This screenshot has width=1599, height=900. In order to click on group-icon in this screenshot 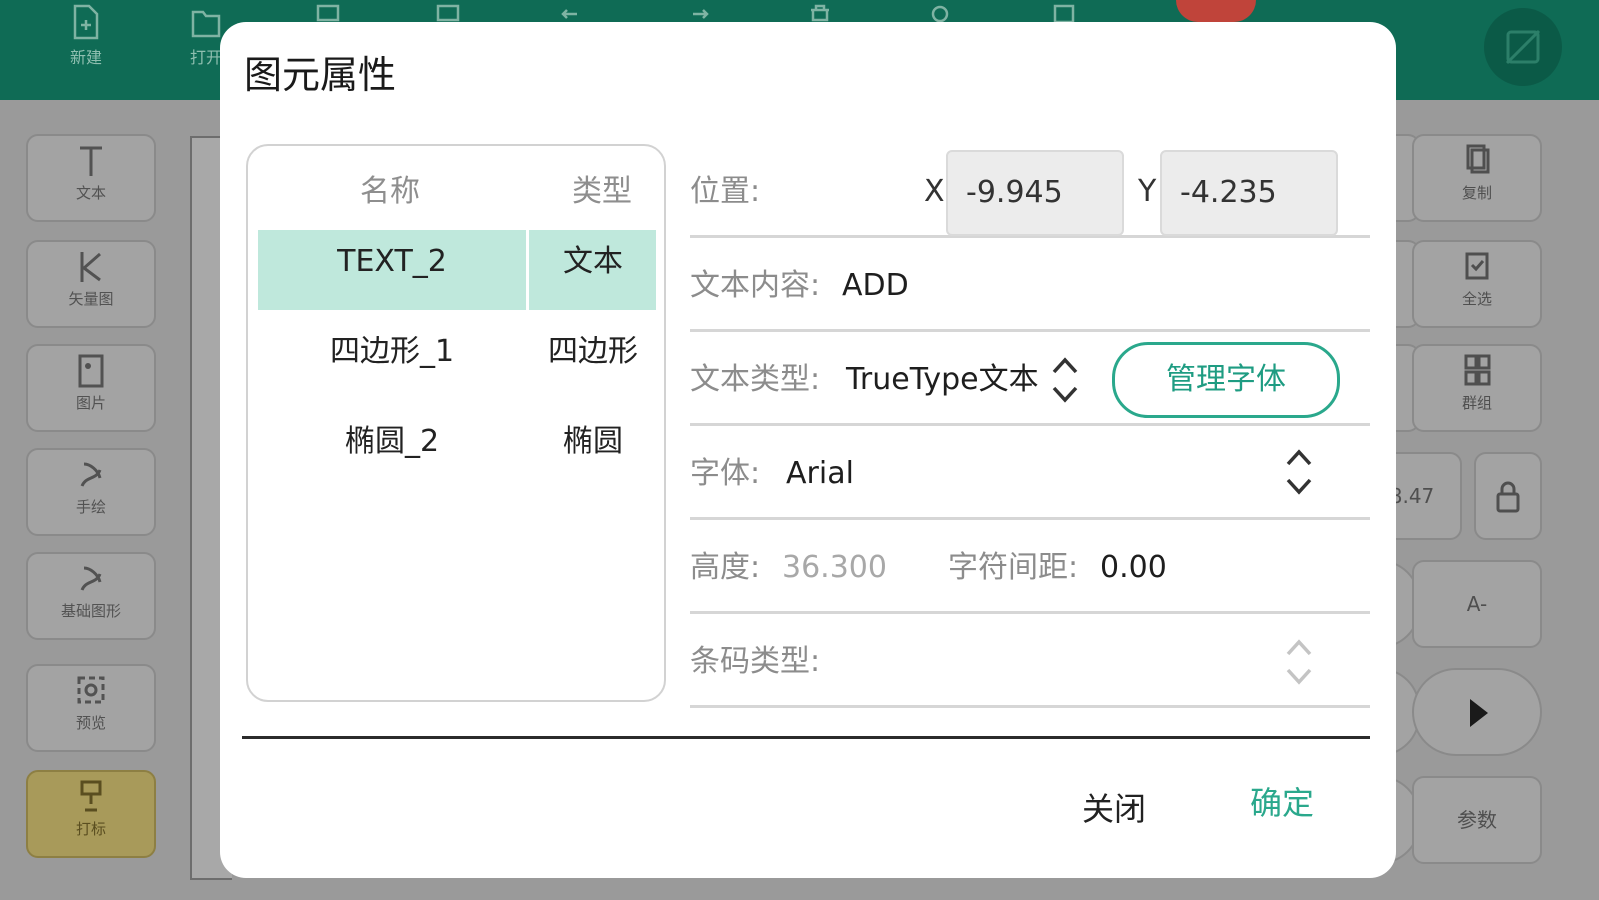, I will do `click(1477, 370)`.